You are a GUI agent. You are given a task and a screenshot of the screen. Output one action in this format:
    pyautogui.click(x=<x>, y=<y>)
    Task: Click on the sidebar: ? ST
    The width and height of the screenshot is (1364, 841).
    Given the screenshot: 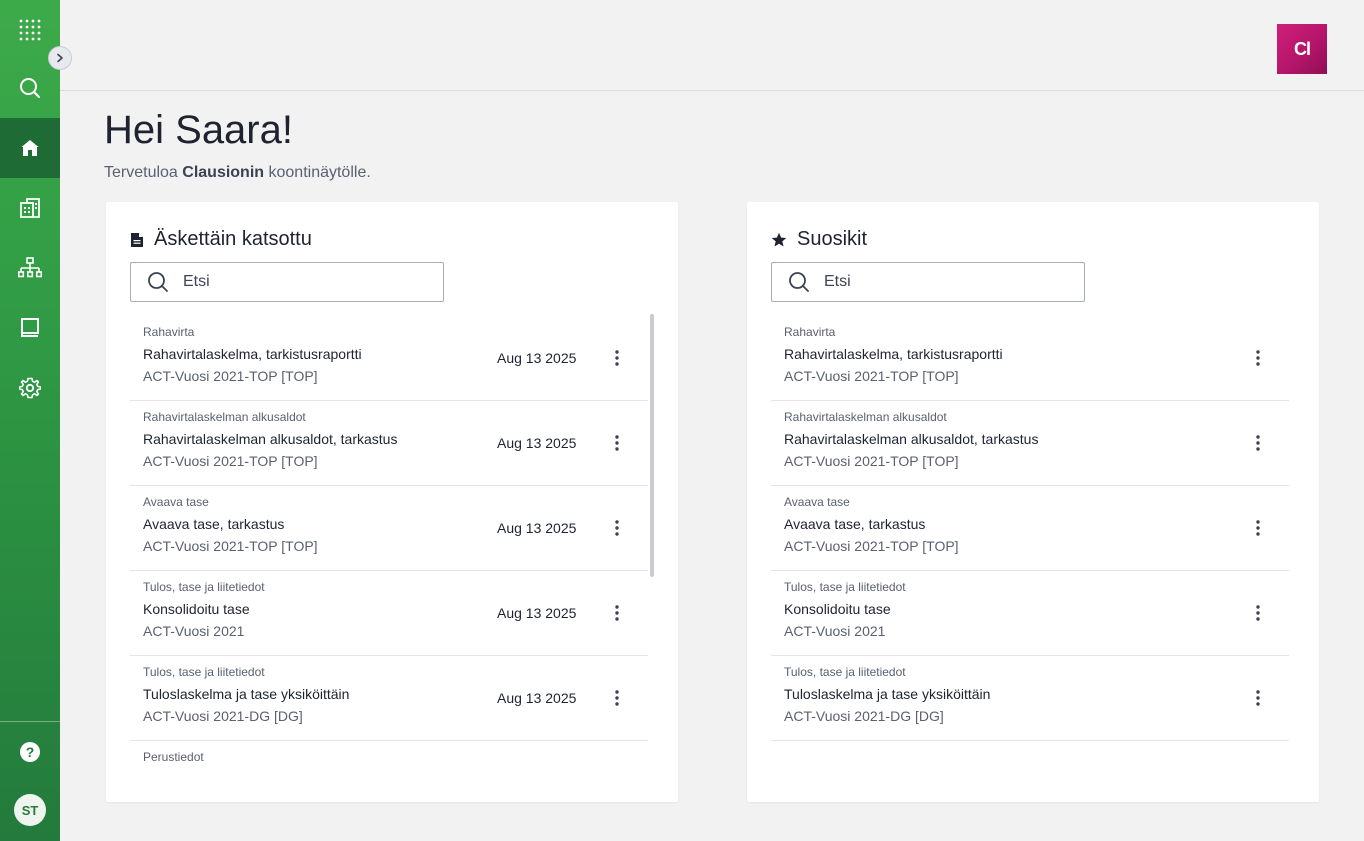 What is the action you would take?
    pyautogui.click(x=30, y=420)
    